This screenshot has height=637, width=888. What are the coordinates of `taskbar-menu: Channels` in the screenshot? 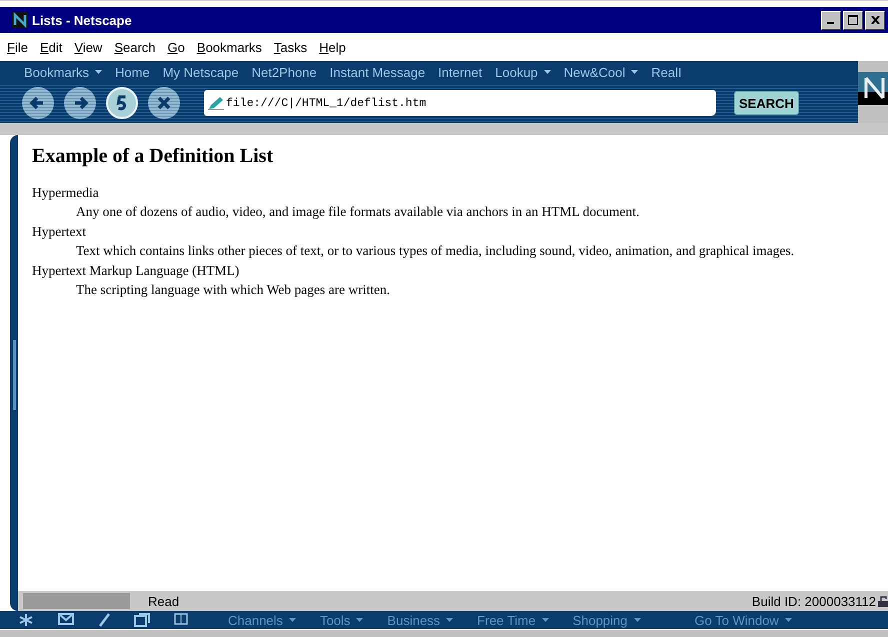 It's located at (262, 620).